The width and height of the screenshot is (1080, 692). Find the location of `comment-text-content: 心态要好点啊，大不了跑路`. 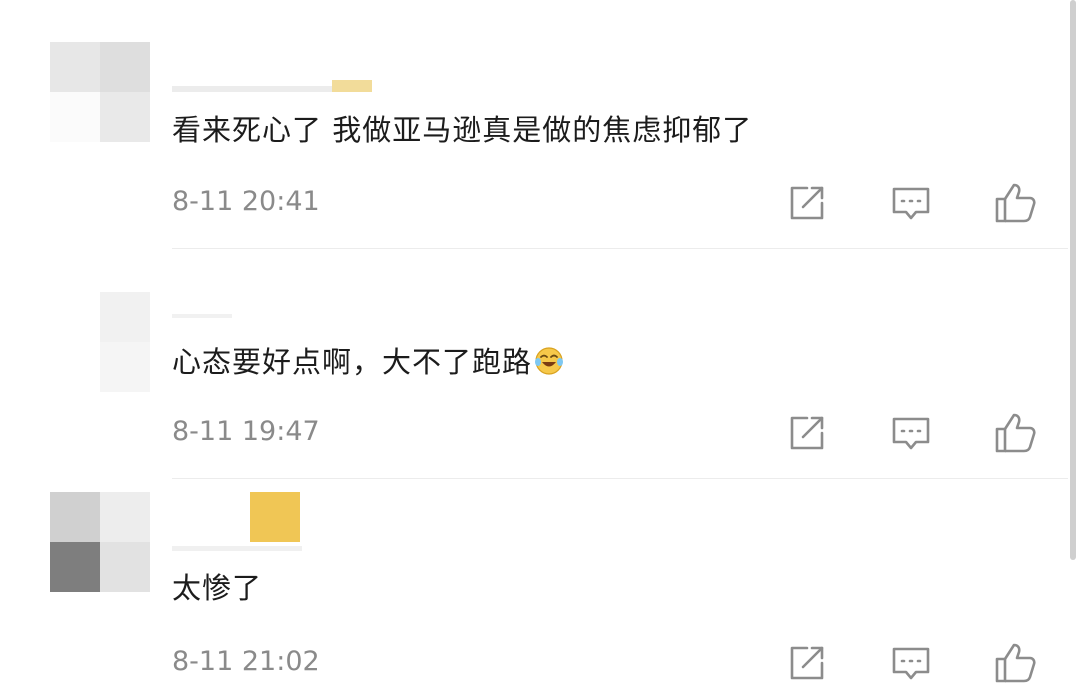

comment-text-content: 心态要好点啊，大不了跑路 is located at coordinates (352, 362).